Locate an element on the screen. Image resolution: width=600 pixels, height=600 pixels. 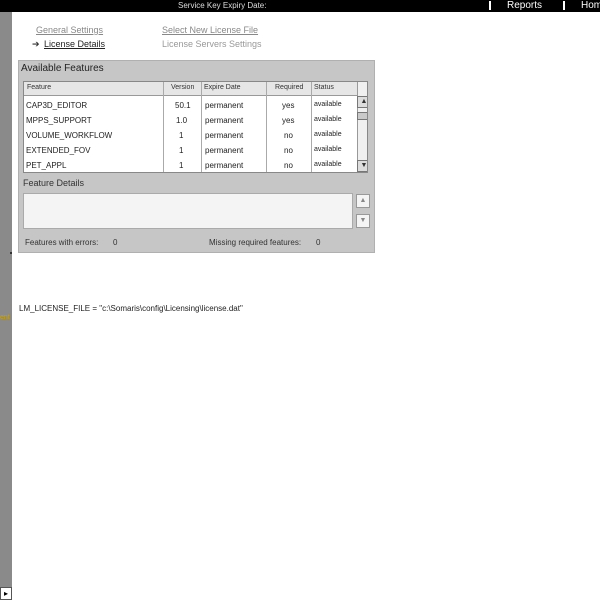
missing-required-features-value: 0 is located at coordinates (318, 242).